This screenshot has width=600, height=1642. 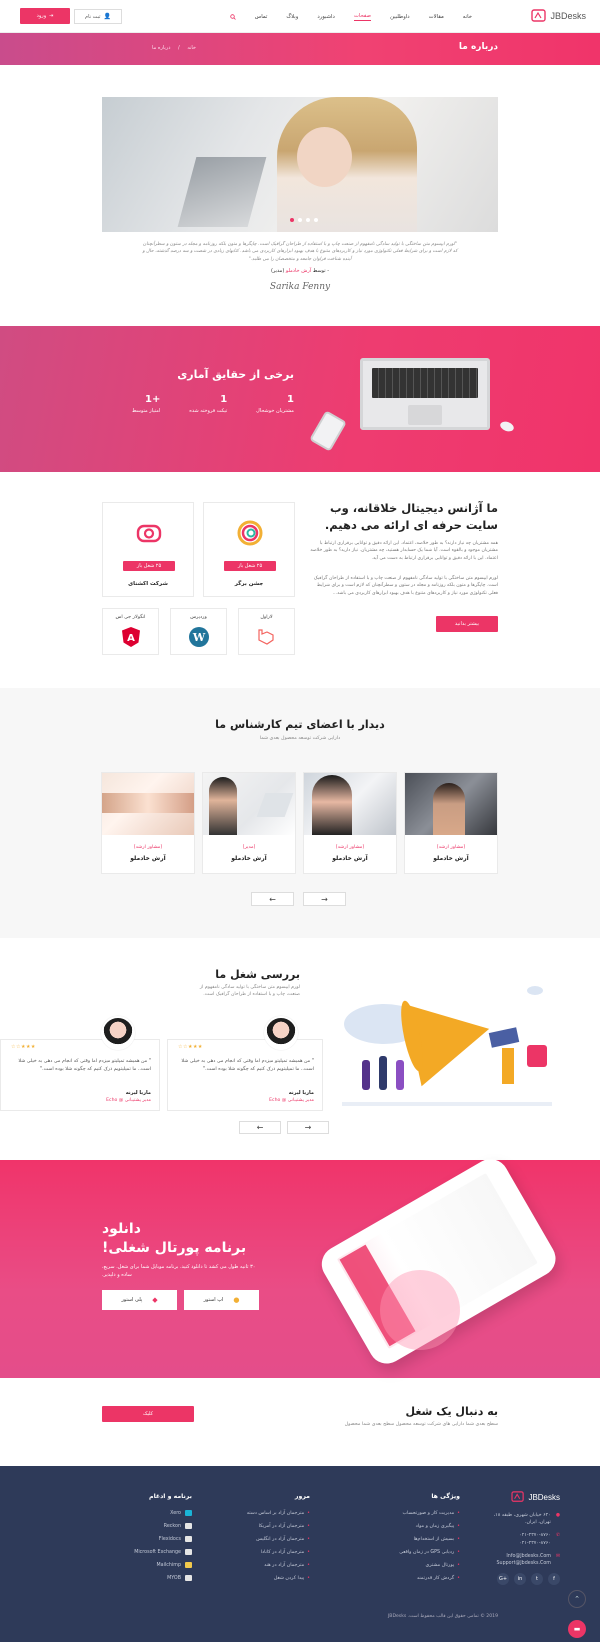 I want to click on login-button: ⇥ ورود, so click(x=45, y=16).